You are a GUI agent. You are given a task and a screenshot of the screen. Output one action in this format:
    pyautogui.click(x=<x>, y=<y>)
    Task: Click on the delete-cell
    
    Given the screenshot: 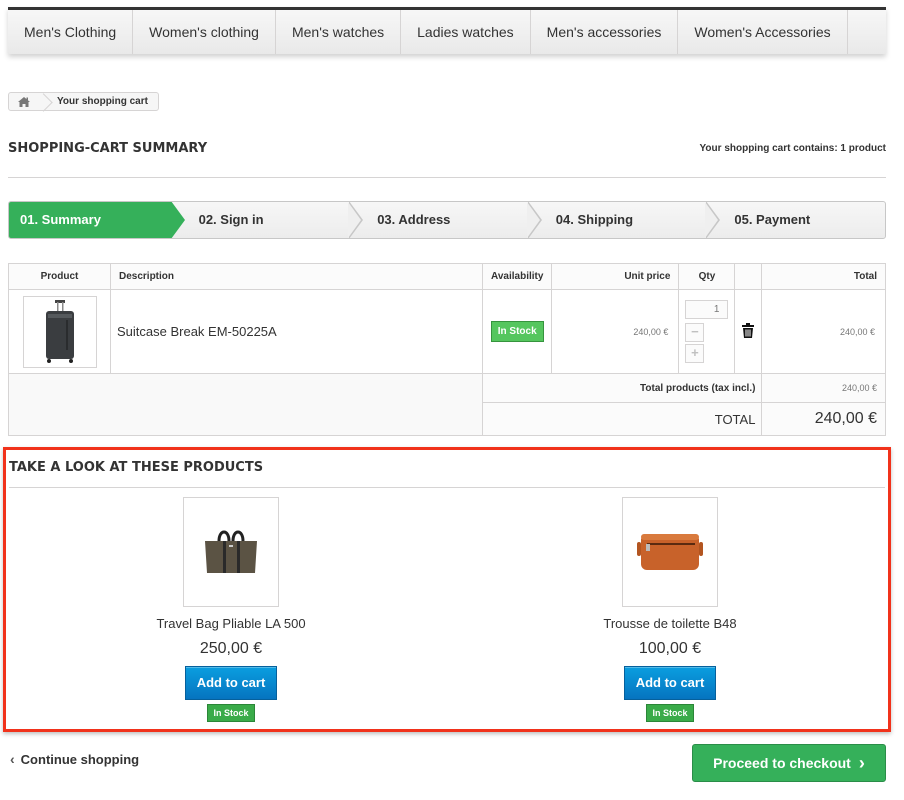 What is the action you would take?
    pyautogui.click(x=748, y=331)
    